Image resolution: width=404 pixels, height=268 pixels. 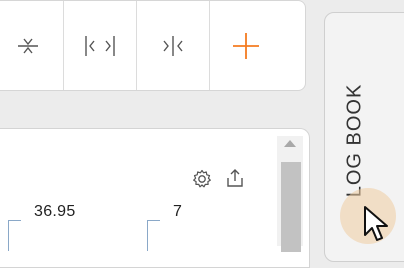 I want to click on crosshair-button, so click(x=245, y=45).